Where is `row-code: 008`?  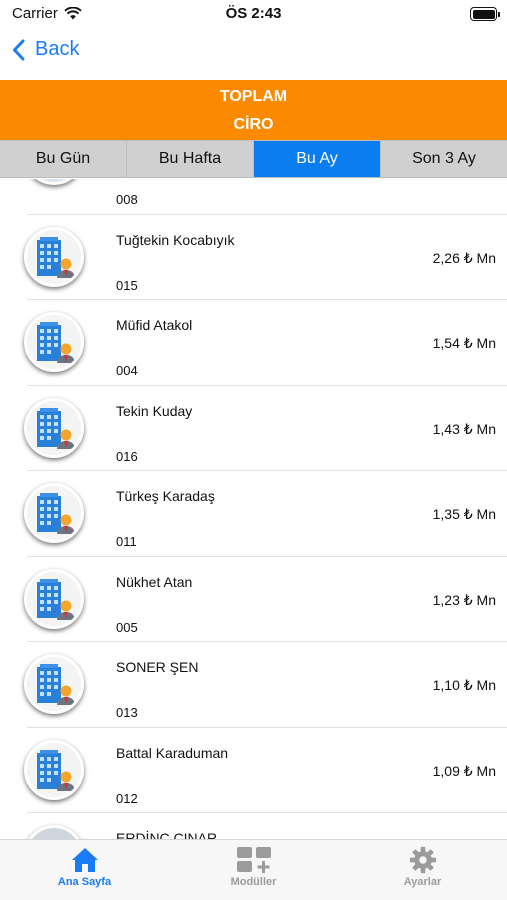 row-code: 008 is located at coordinates (127, 199).